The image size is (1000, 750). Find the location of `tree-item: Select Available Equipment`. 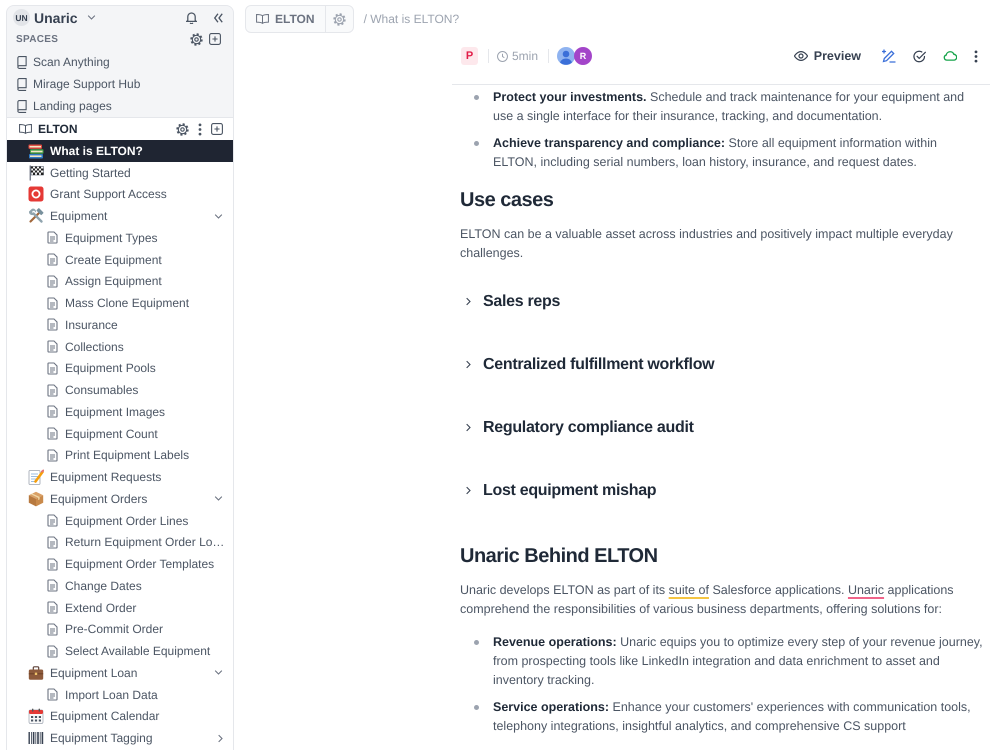

tree-item: Select Available Equipment is located at coordinates (120, 651).